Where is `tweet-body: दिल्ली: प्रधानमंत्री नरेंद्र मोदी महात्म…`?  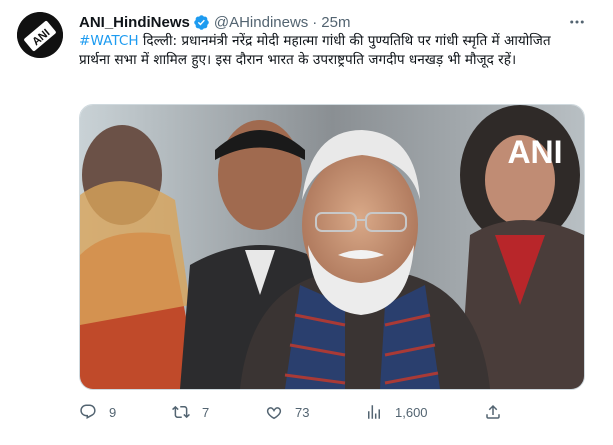
tweet-body: दिल्ली: प्रधानमंत्री नरेंद्र मोदी महात्म… is located at coordinates (315, 50).